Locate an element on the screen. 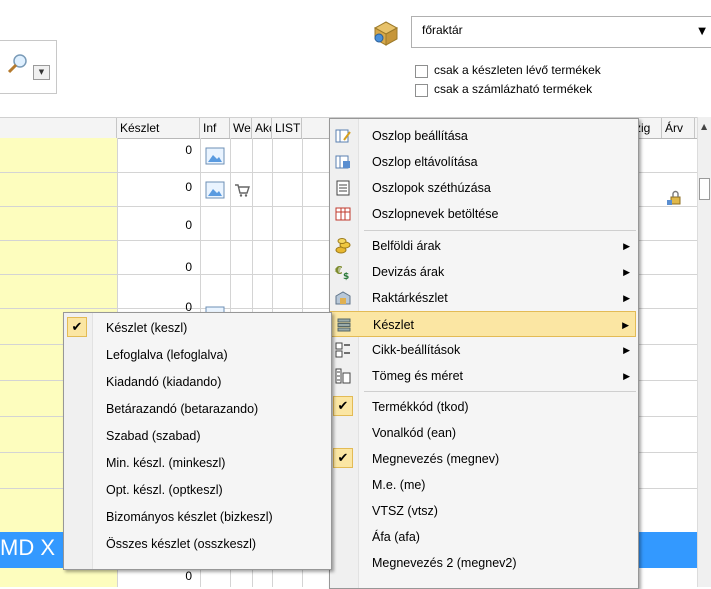 The width and height of the screenshot is (711, 589). column-header-blank is located at coordinates (58, 128).